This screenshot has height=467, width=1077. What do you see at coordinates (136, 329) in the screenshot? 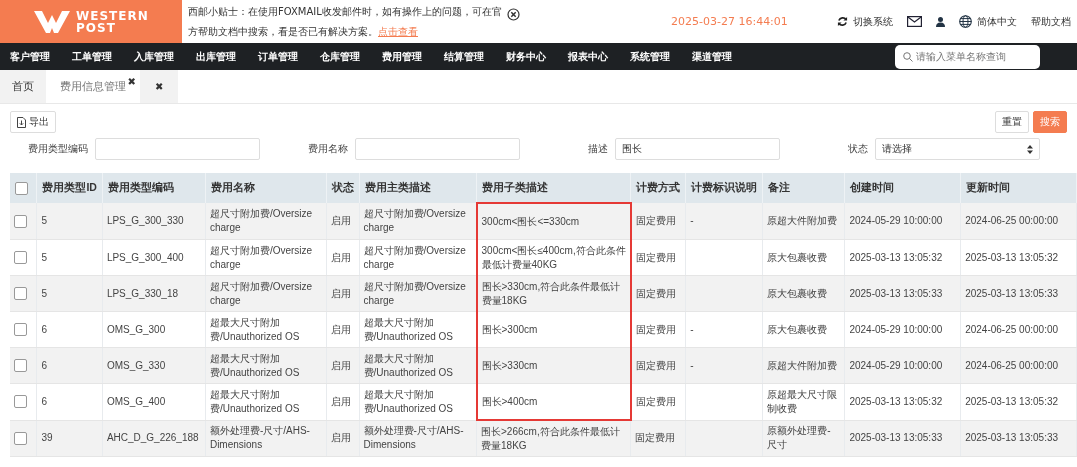
I see `table-cell: OMS_G_300` at bounding box center [136, 329].